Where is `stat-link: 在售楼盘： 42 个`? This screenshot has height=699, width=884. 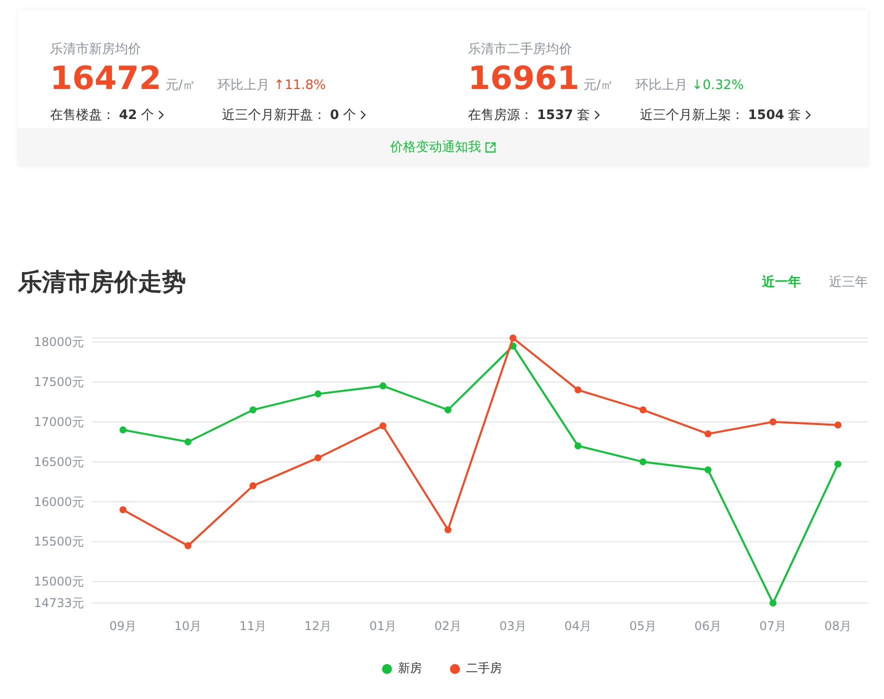
stat-link: 在售楼盘： 42 个 is located at coordinates (136, 115).